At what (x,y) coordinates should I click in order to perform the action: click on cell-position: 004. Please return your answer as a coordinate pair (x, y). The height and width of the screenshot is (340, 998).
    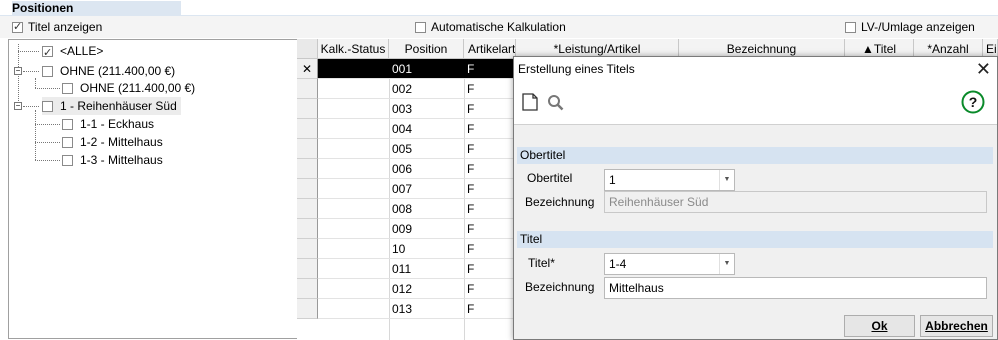
    Looking at the image, I should click on (426, 129).